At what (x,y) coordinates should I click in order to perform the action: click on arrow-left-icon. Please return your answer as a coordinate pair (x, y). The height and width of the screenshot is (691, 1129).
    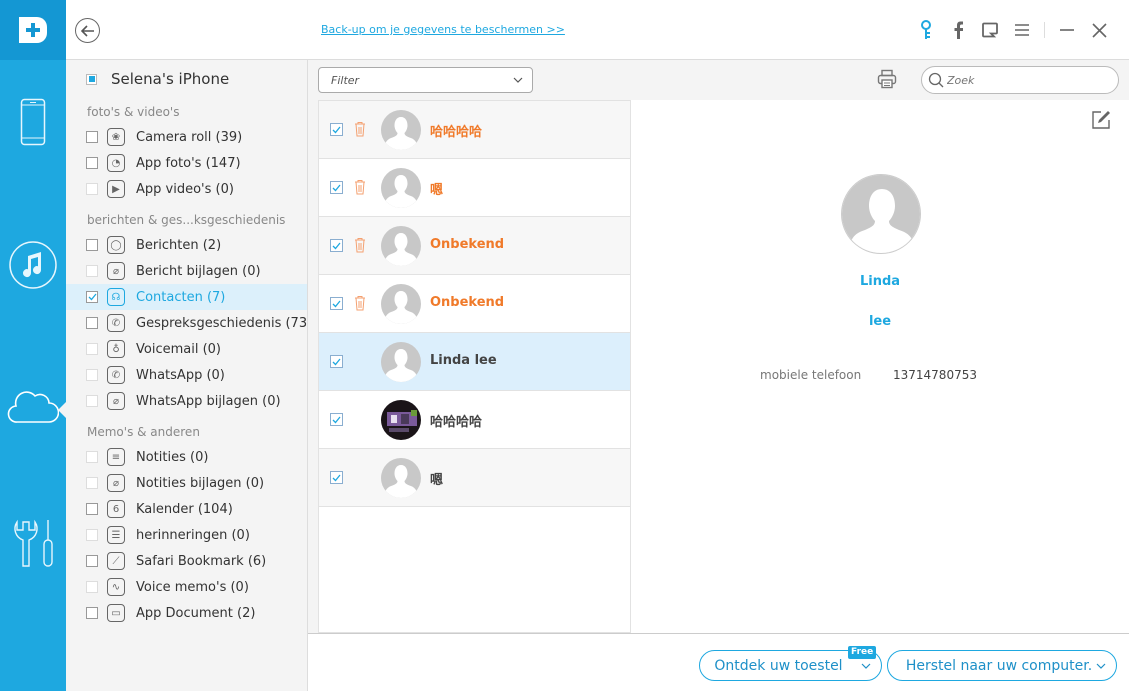
    Looking at the image, I should click on (87, 30).